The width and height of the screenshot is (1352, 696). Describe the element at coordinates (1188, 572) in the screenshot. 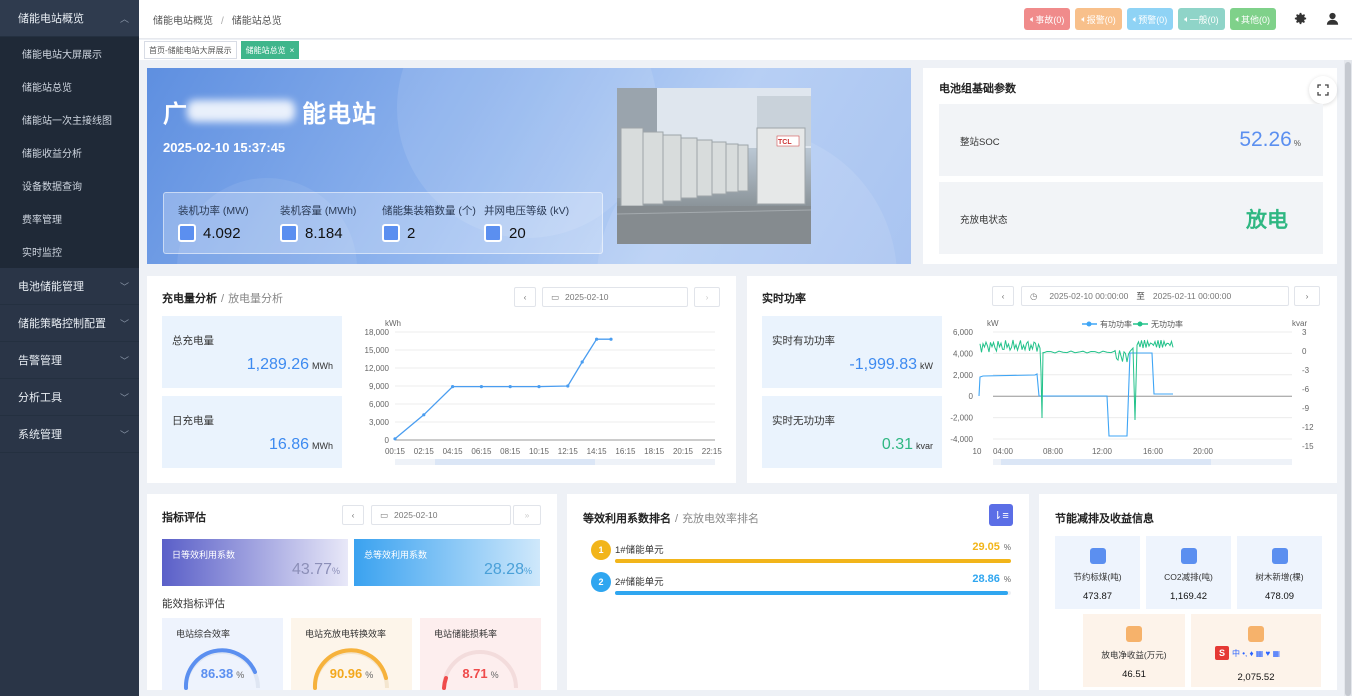

I see `co2-tile: CO2减排(吨) 1,169.42` at that location.